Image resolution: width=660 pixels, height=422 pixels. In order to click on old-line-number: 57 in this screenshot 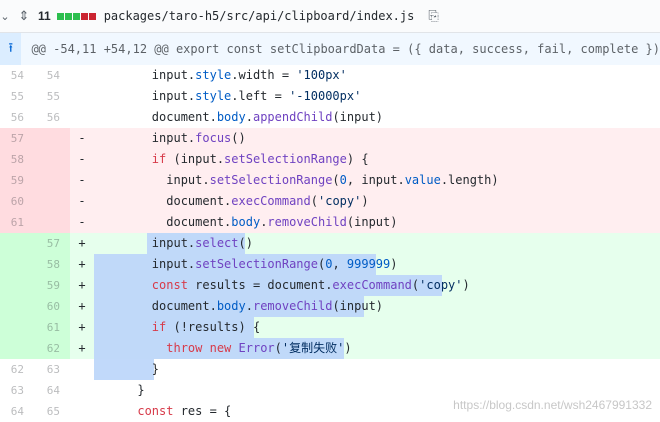, I will do `click(17, 138)`.